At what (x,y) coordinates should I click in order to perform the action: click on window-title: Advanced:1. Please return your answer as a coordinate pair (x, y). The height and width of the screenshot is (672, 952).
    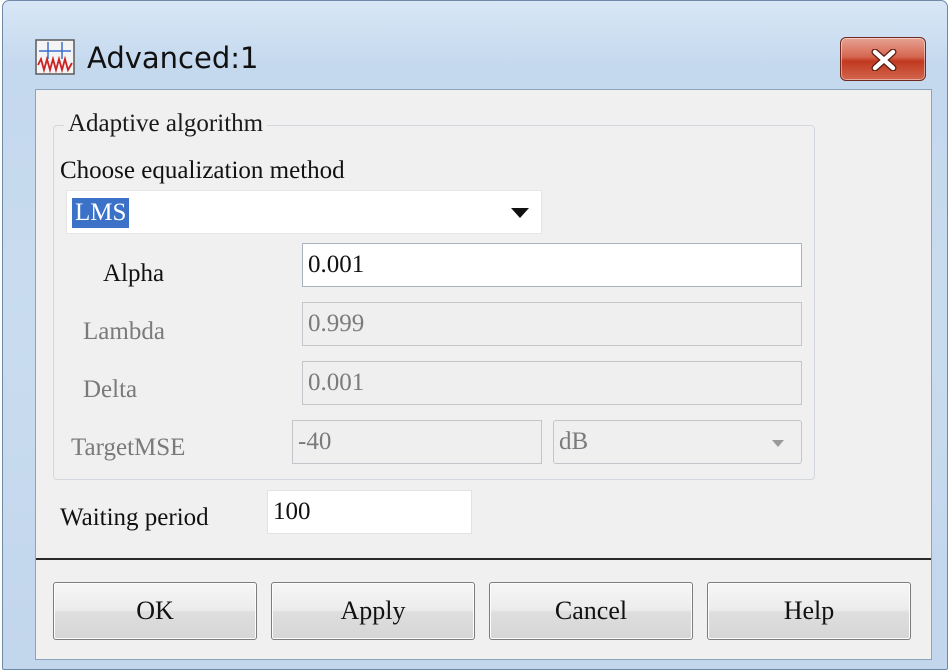
    Looking at the image, I should click on (173, 58).